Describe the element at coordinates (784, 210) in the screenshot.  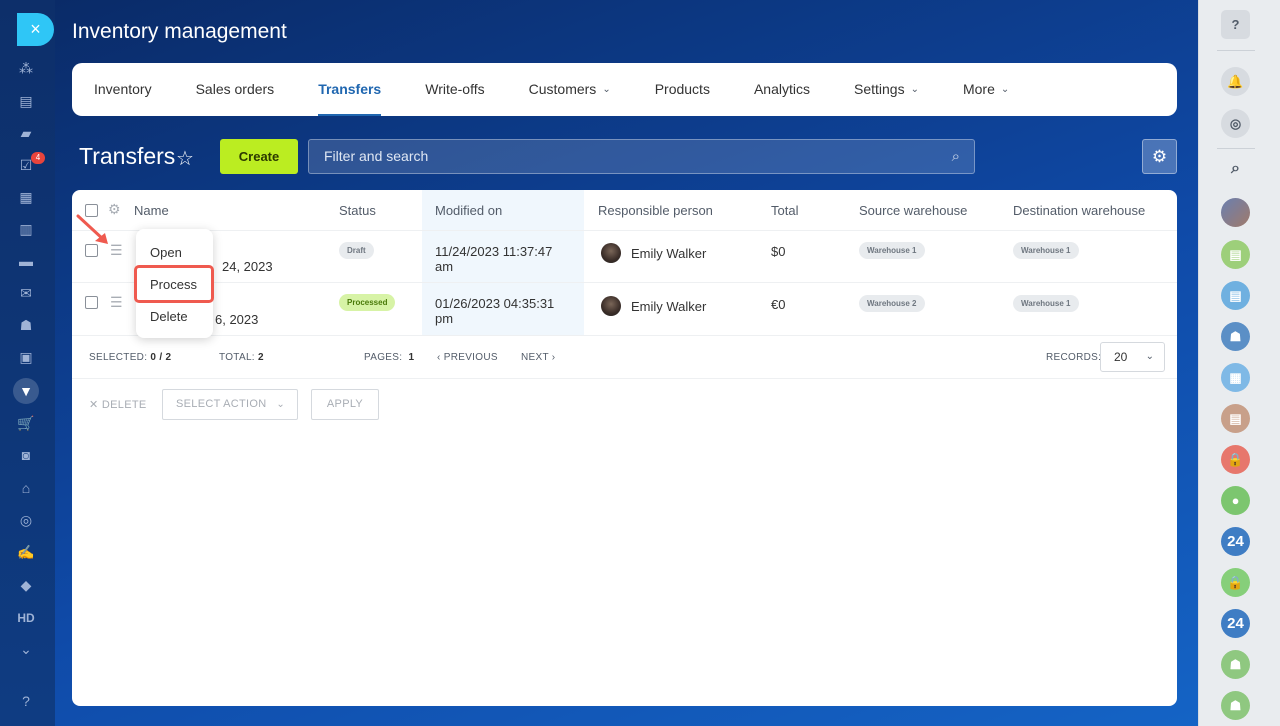
I see `column-header-total: Total` at that location.